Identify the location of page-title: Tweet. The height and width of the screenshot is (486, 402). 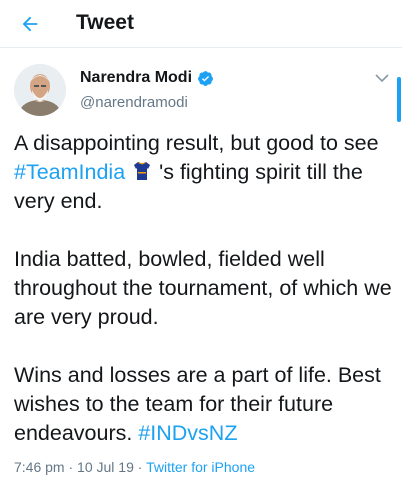
(105, 22).